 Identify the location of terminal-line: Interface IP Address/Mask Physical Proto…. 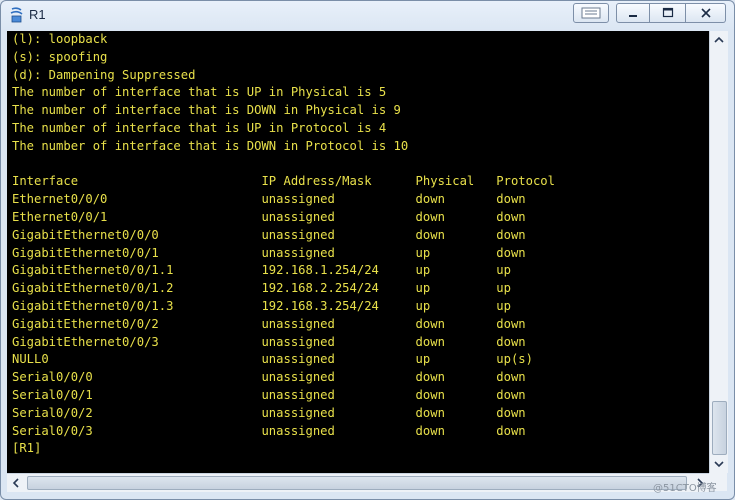
(283, 181).